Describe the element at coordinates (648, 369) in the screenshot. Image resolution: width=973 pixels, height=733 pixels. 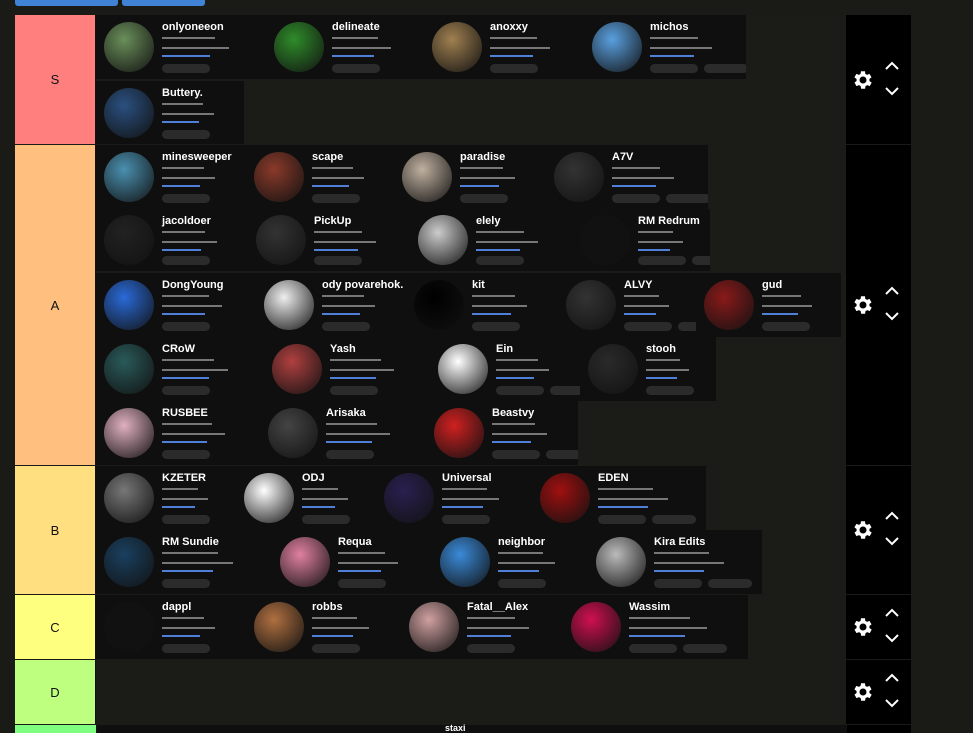
I see `channel-card: stooh` at that location.